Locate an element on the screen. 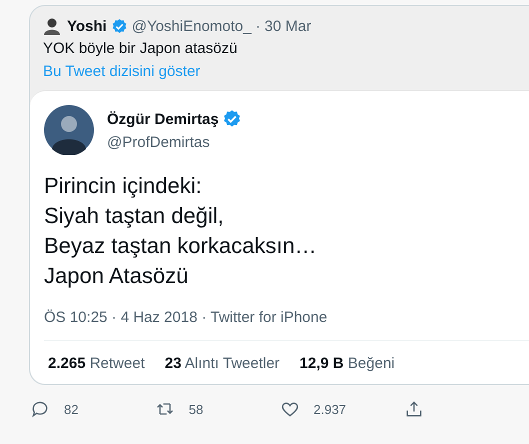  author-name: Özgür Demirtaş is located at coordinates (163, 119).